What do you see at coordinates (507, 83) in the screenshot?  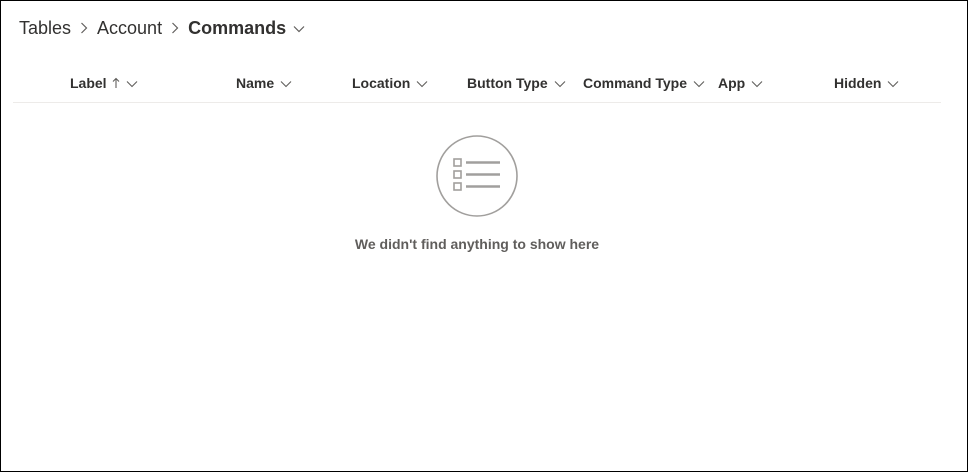 I see `column-header-text: Button Type` at bounding box center [507, 83].